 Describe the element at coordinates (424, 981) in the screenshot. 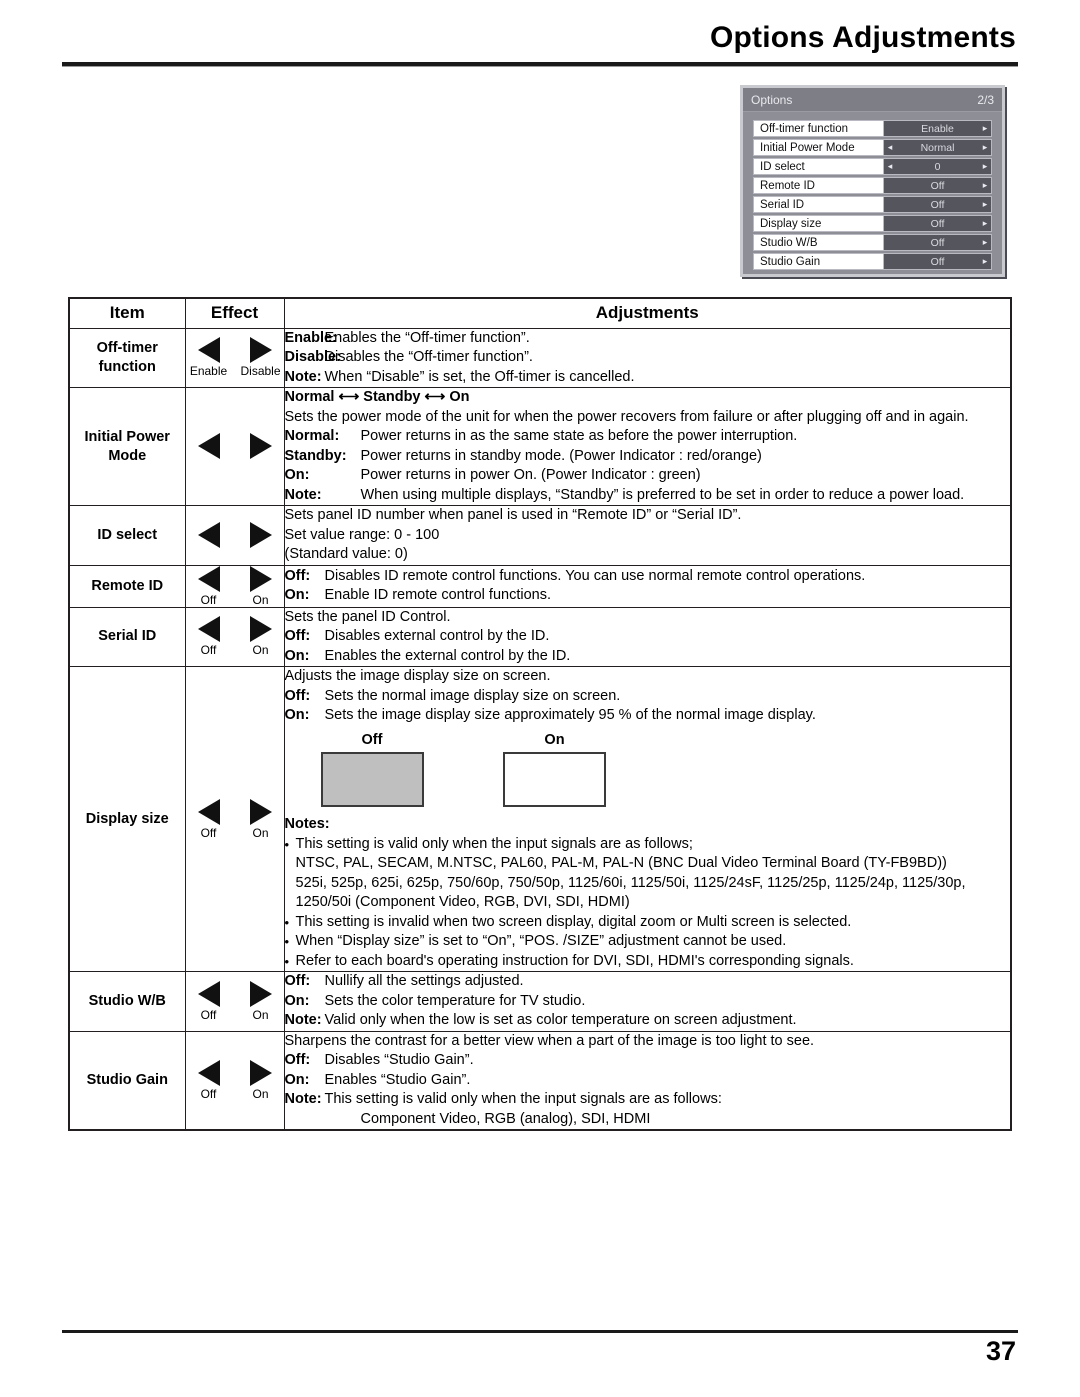

I see `definition-desc: Nullify all the settings adjusted.` at that location.